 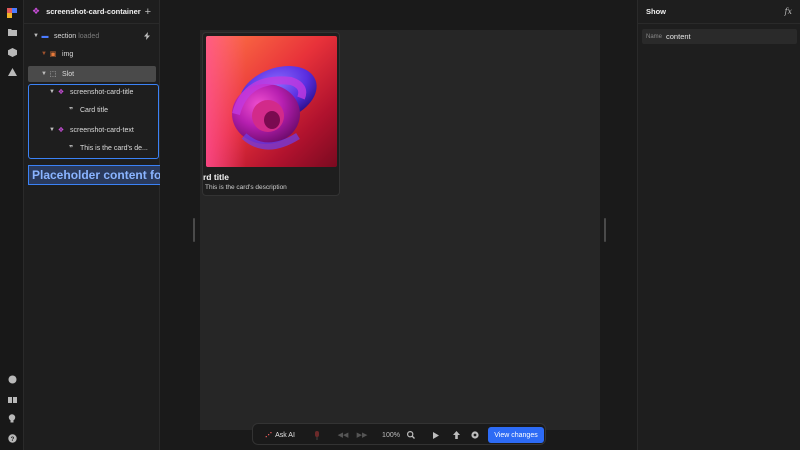 I want to click on view-changes-button: View changes, so click(x=516, y=435).